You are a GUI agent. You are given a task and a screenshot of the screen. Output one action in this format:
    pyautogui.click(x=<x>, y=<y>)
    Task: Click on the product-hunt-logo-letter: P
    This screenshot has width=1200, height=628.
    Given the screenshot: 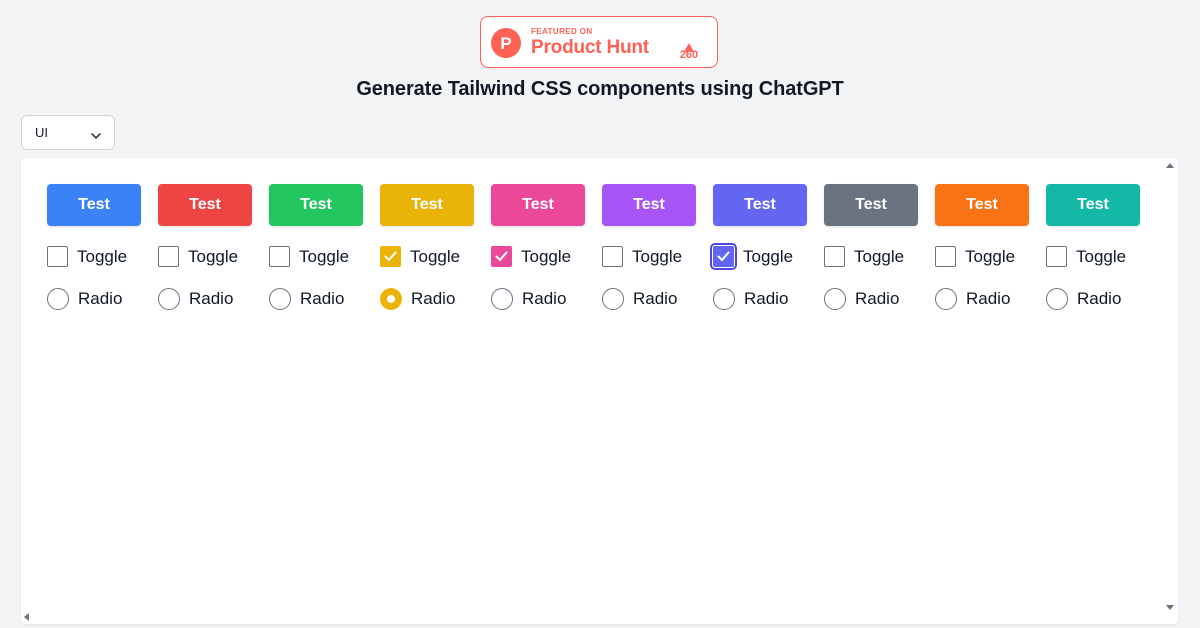 What is the action you would take?
    pyautogui.click(x=505, y=43)
    